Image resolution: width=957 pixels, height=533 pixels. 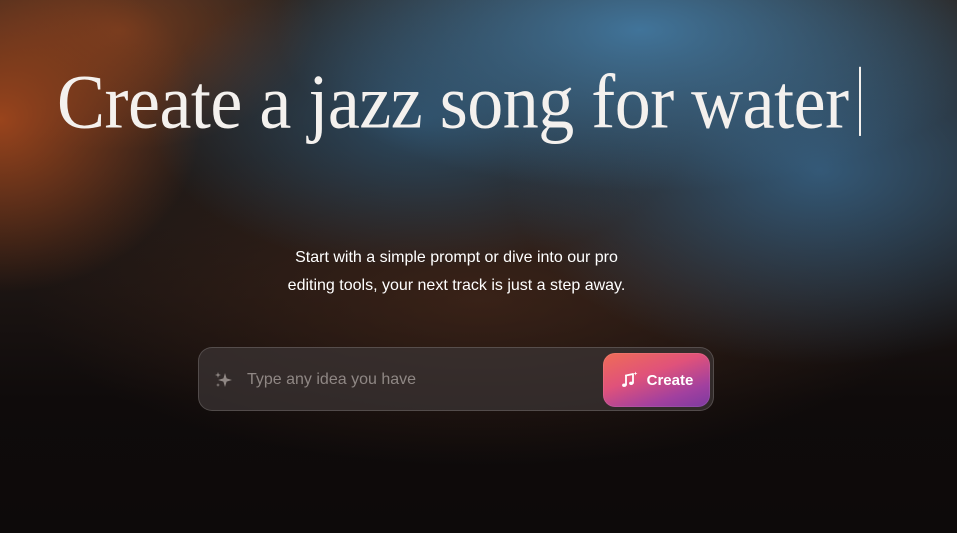 I want to click on create-button-label: Create, so click(x=670, y=380).